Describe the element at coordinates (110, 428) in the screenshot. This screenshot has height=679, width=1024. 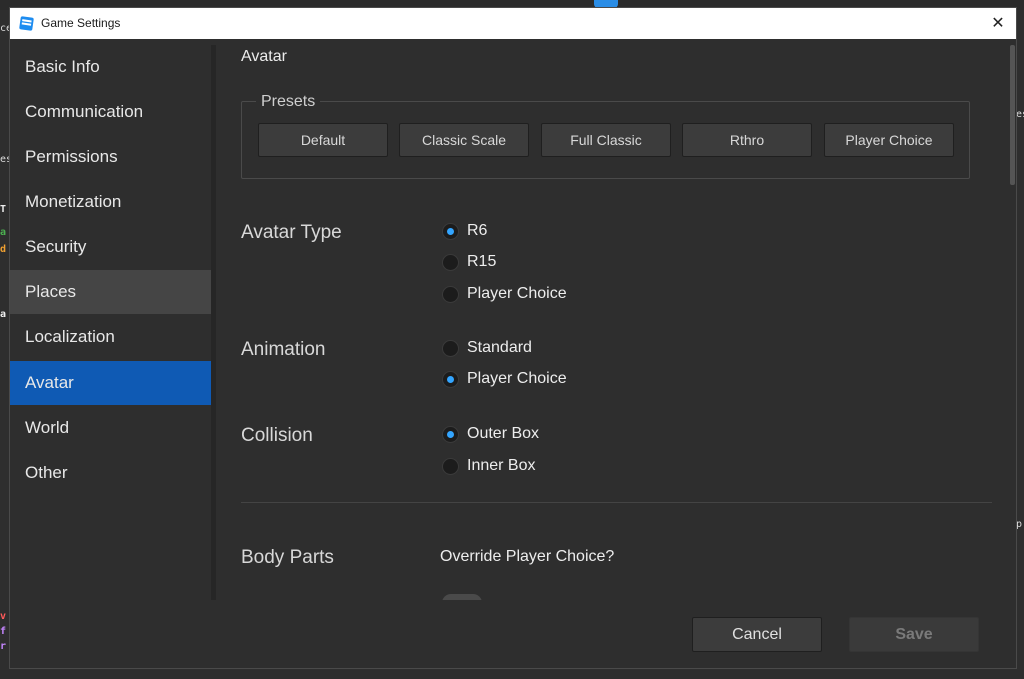
I see `sidebar-item-world: World` at that location.